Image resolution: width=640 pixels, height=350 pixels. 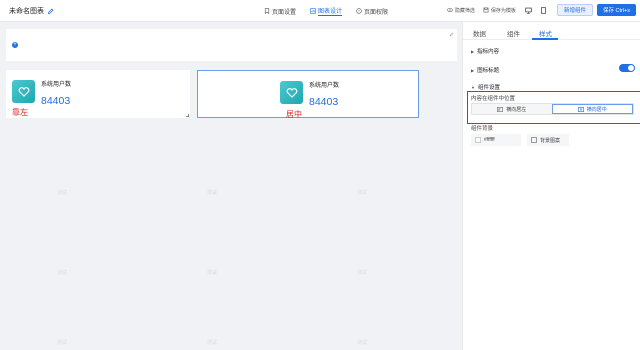 I want to click on page-title-wrap: 未命名图表, so click(x=31, y=11).